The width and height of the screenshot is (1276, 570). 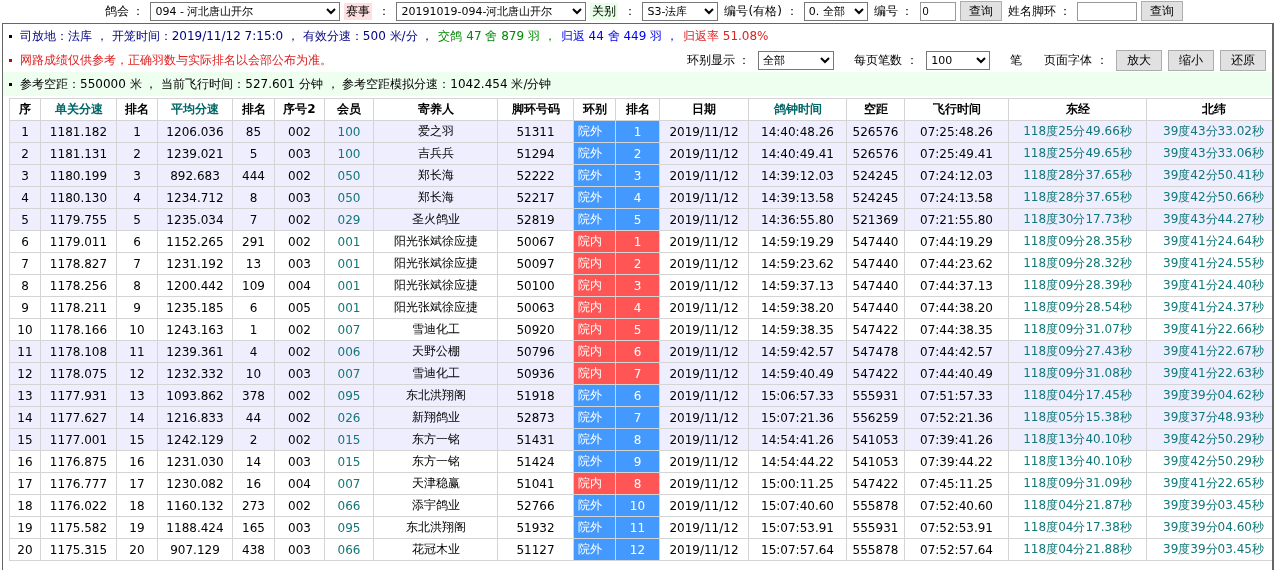 What do you see at coordinates (491, 11) in the screenshot?
I see `dropdown: 20191019-094-河北唐山开尔` at bounding box center [491, 11].